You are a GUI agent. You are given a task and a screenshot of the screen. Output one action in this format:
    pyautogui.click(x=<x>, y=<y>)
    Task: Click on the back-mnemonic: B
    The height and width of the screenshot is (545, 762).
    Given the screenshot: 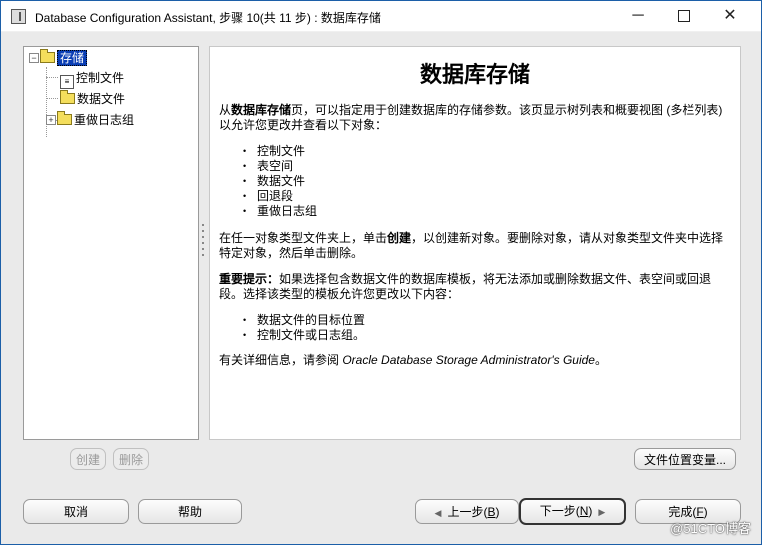 What is the action you would take?
    pyautogui.click(x=491, y=512)
    